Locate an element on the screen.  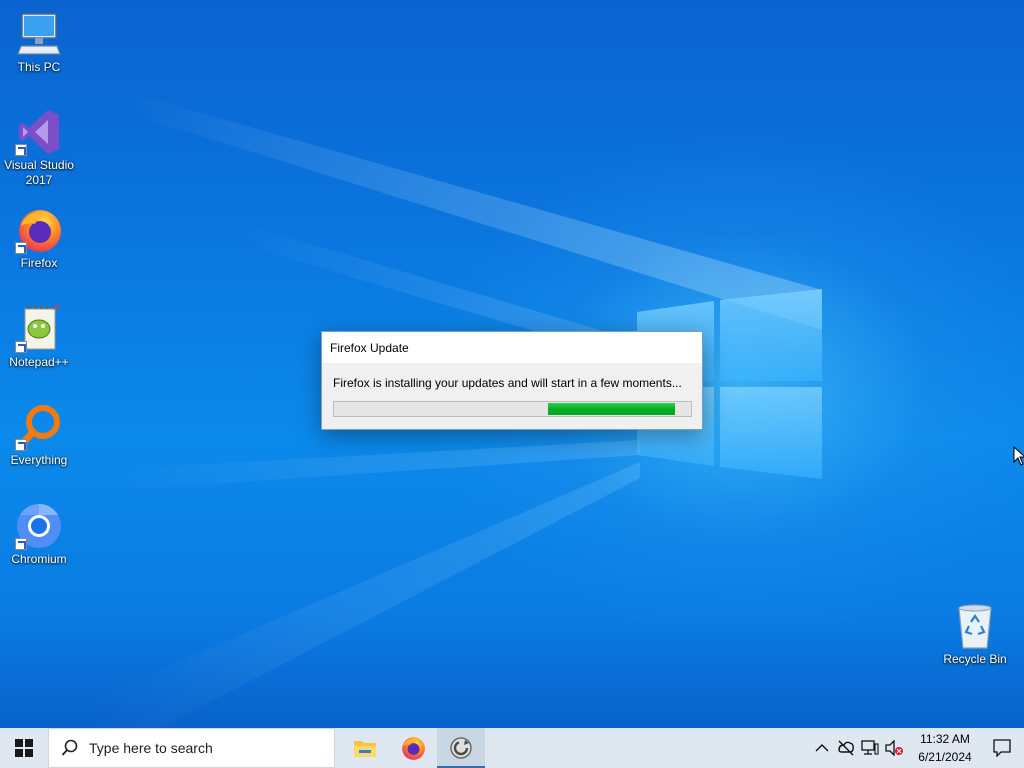
show-hidden-icons-button is located at coordinates (822, 748).